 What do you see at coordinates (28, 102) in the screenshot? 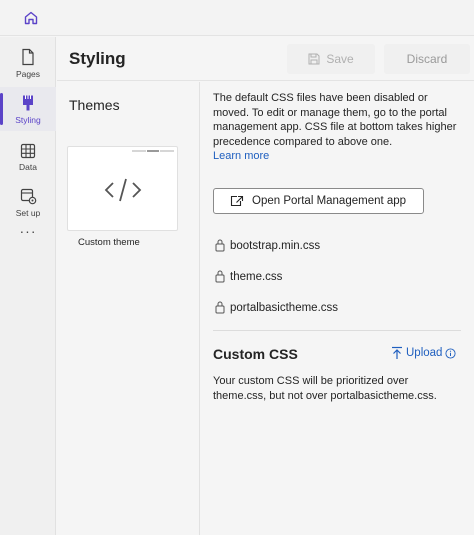
I see `paintbrush-icon` at bounding box center [28, 102].